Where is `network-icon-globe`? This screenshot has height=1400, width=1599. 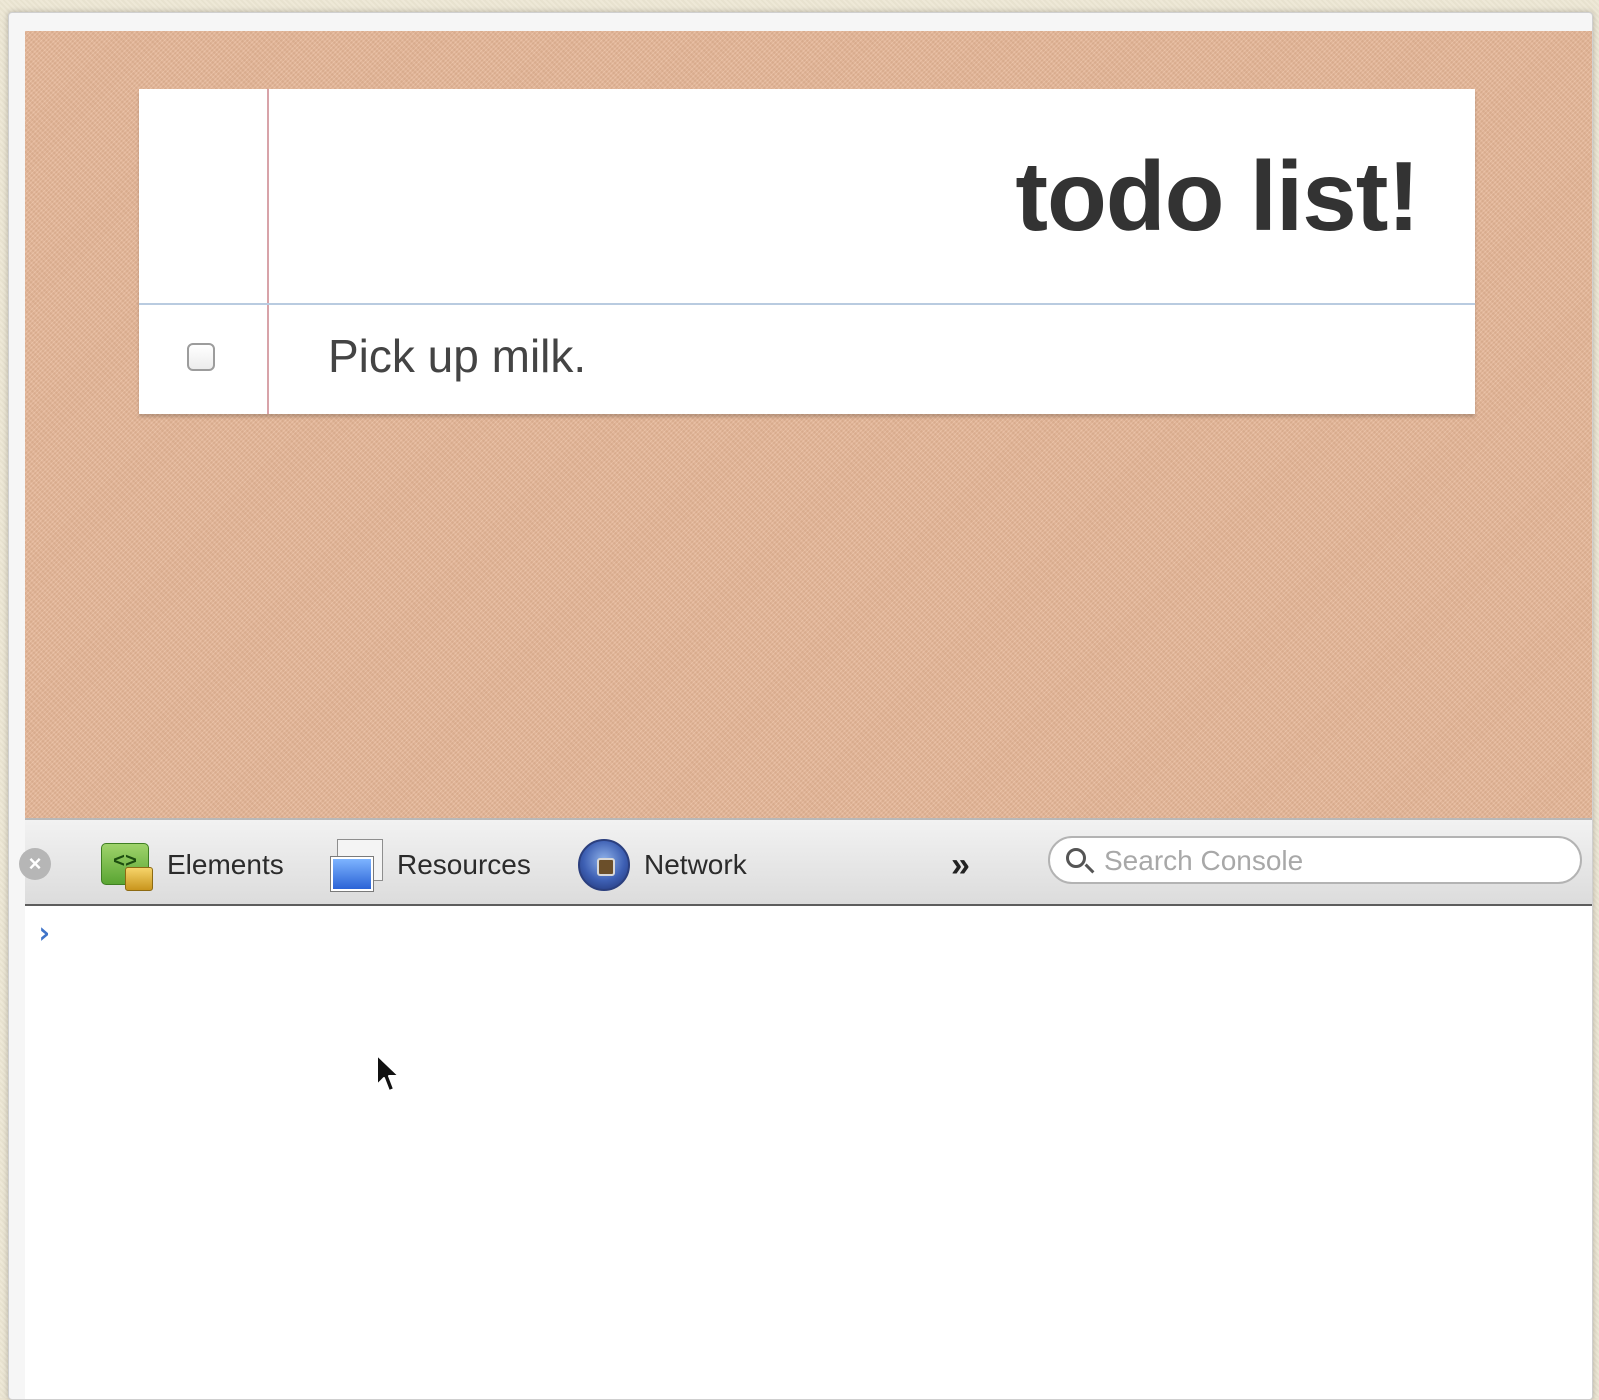 network-icon-globe is located at coordinates (604, 865).